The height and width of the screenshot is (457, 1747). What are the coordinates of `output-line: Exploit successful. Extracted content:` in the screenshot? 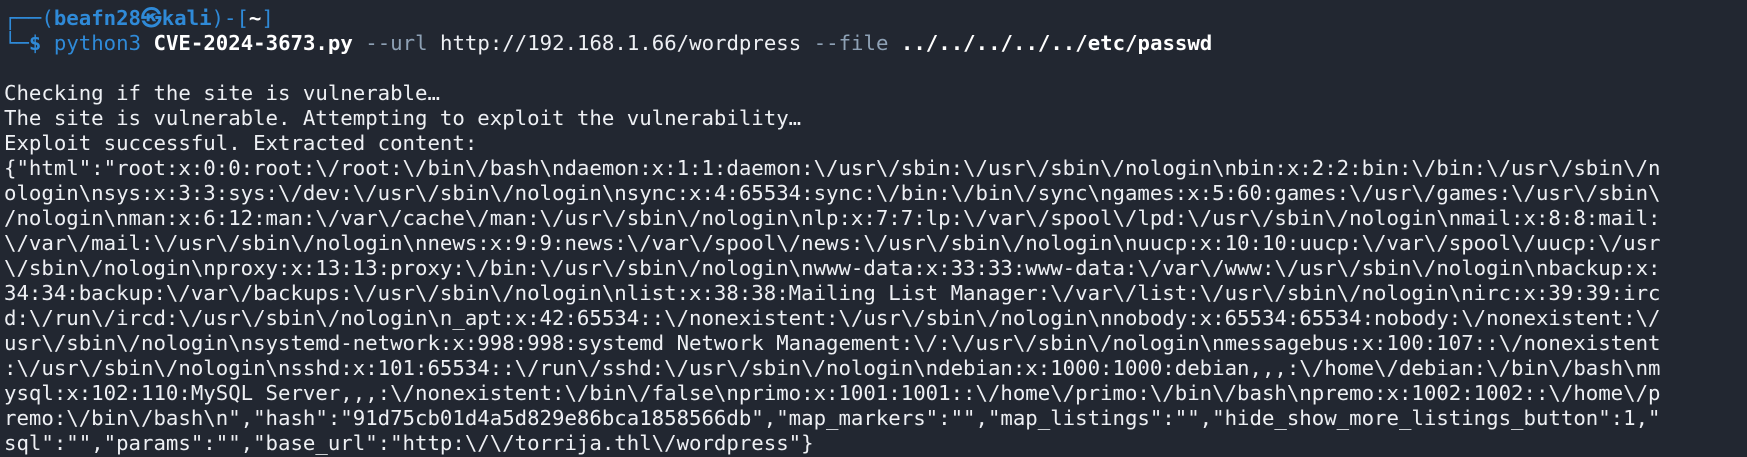 It's located at (241, 143).